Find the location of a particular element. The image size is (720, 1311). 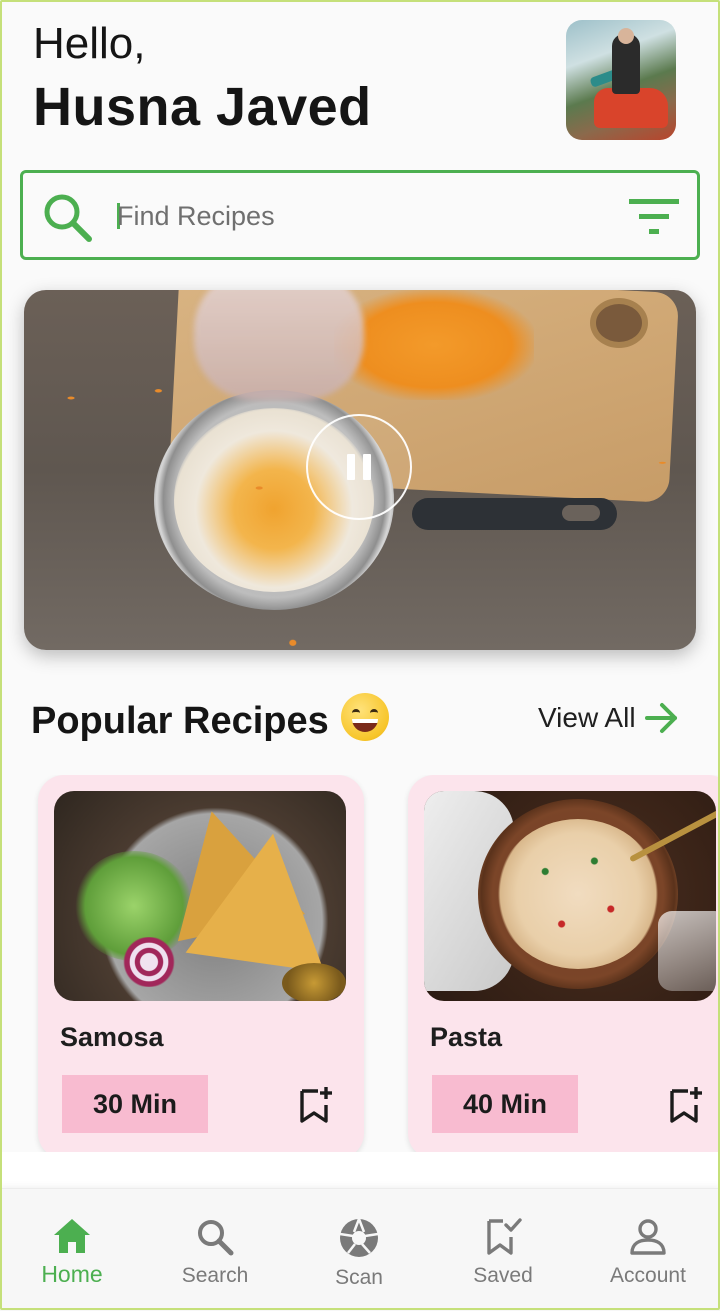

home-icon is located at coordinates (72, 1236).